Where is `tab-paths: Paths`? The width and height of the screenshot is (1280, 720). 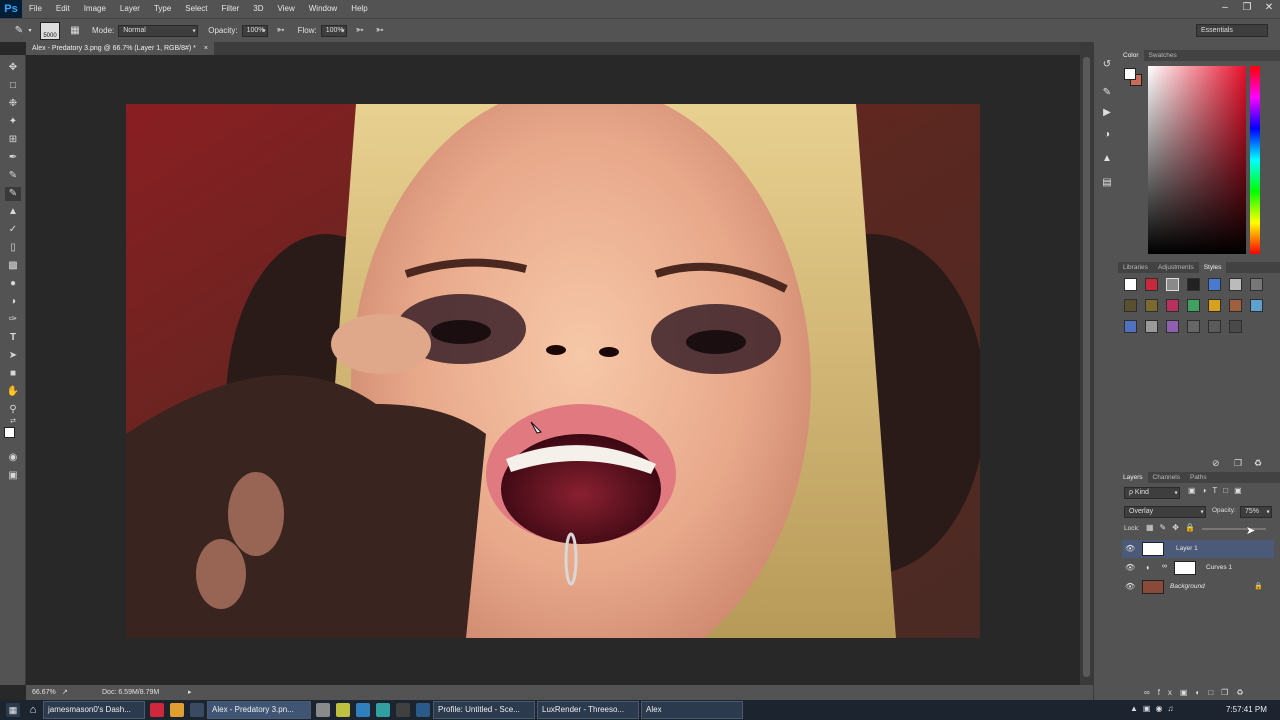
tab-paths: Paths is located at coordinates (1198, 477).